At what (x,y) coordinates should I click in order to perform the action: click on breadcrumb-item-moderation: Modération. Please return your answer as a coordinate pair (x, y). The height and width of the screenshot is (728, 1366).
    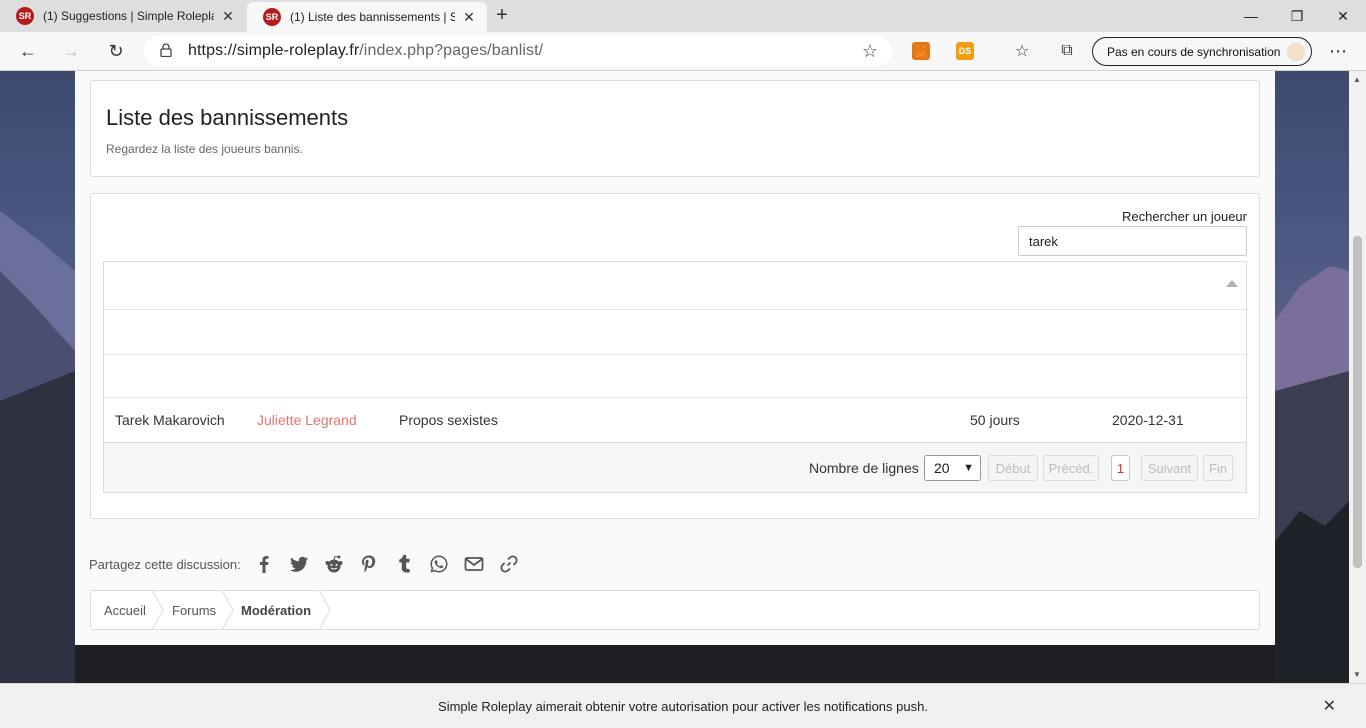
    Looking at the image, I should click on (276, 610).